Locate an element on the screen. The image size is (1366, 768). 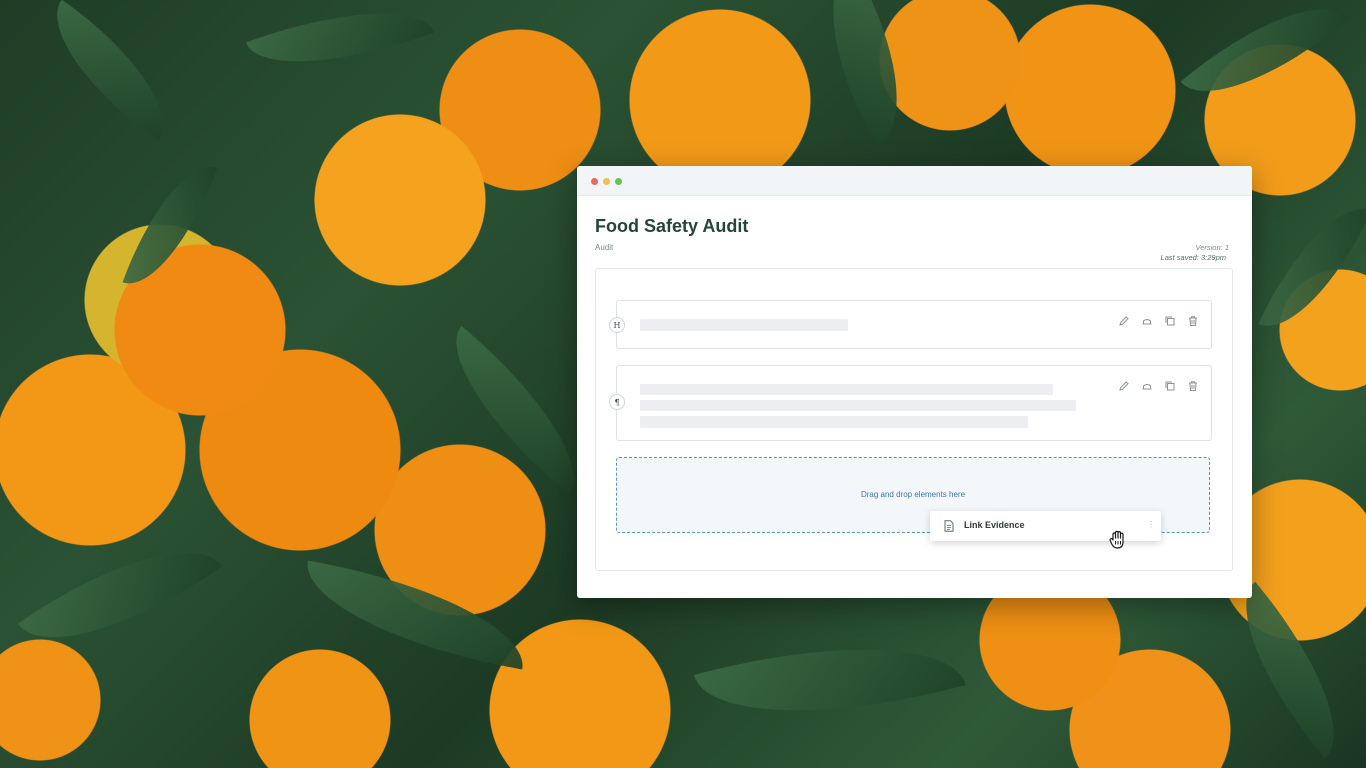
grab-hand-cursor-icon is located at coordinates (1116, 539).